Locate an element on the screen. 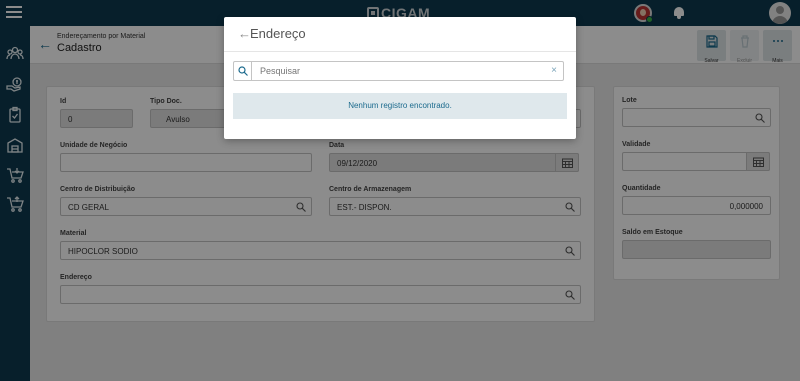 This screenshot has height=381, width=800. divider is located at coordinates (400, 51).